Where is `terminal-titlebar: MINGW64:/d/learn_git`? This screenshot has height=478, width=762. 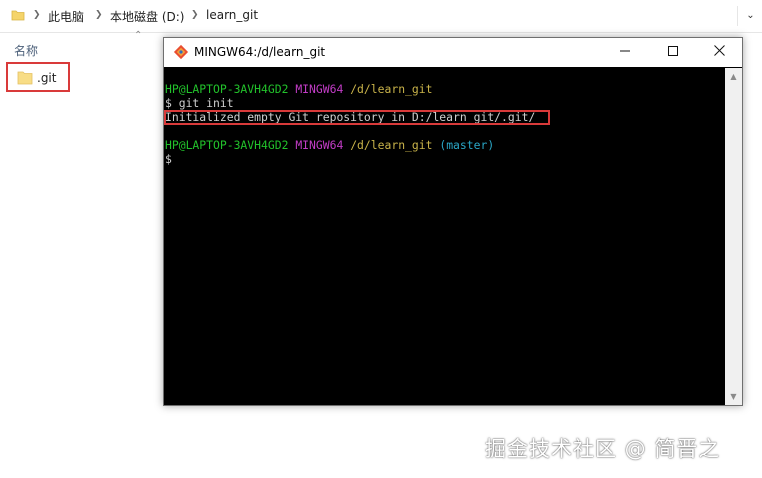
terminal-titlebar: MINGW64:/d/learn_git is located at coordinates (453, 52).